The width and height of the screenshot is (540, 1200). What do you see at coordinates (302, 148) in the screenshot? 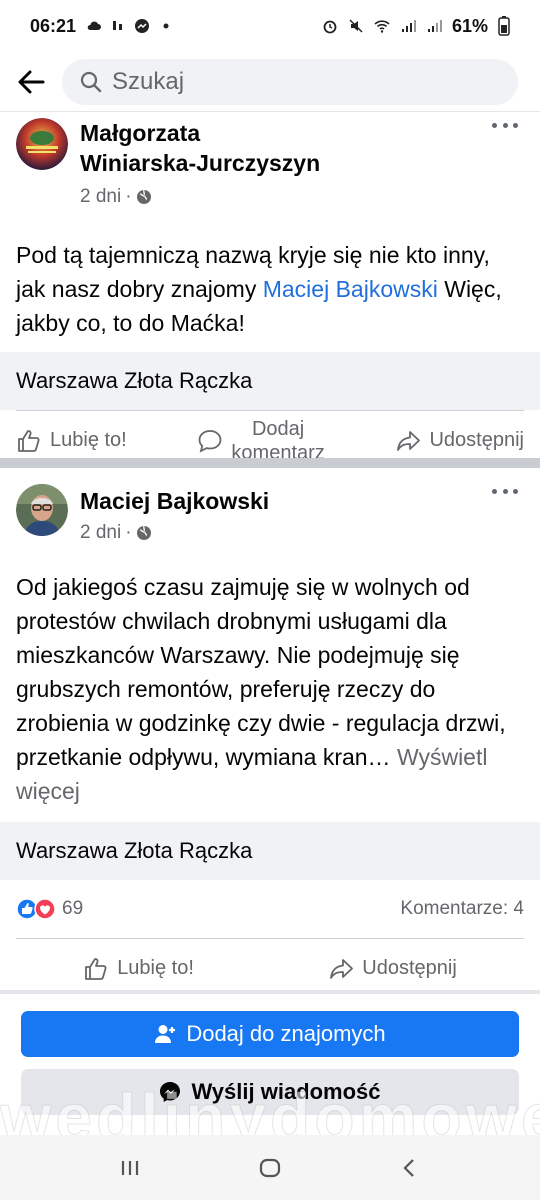
I see `author-name: Małgorzata Winiarska-Jurczyszyn` at bounding box center [302, 148].